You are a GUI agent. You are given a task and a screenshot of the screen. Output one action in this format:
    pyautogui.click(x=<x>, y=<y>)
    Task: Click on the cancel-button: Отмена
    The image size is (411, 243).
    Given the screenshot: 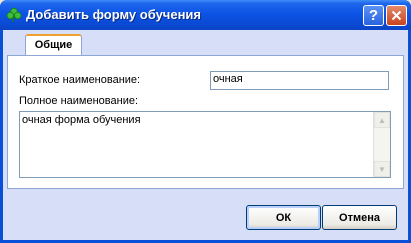 What is the action you would take?
    pyautogui.click(x=359, y=217)
    